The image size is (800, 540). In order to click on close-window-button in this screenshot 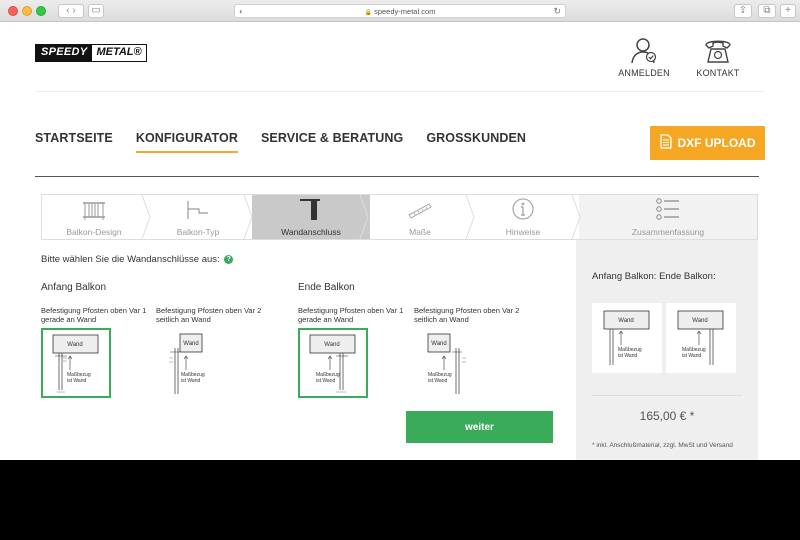, I will do `click(13, 11)`.